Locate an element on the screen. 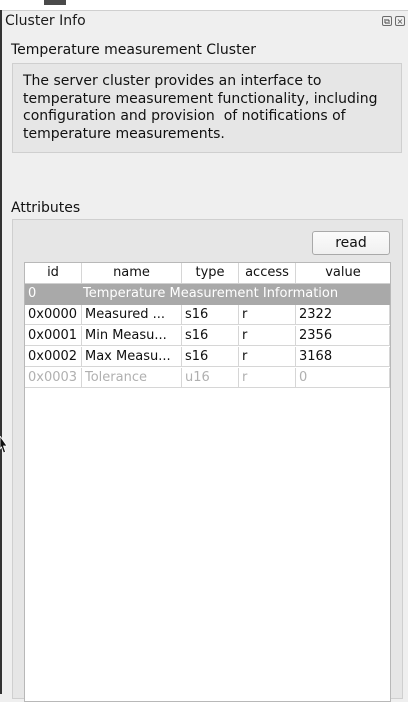 The height and width of the screenshot is (702, 408). cell-value: 2356 is located at coordinates (343, 336).